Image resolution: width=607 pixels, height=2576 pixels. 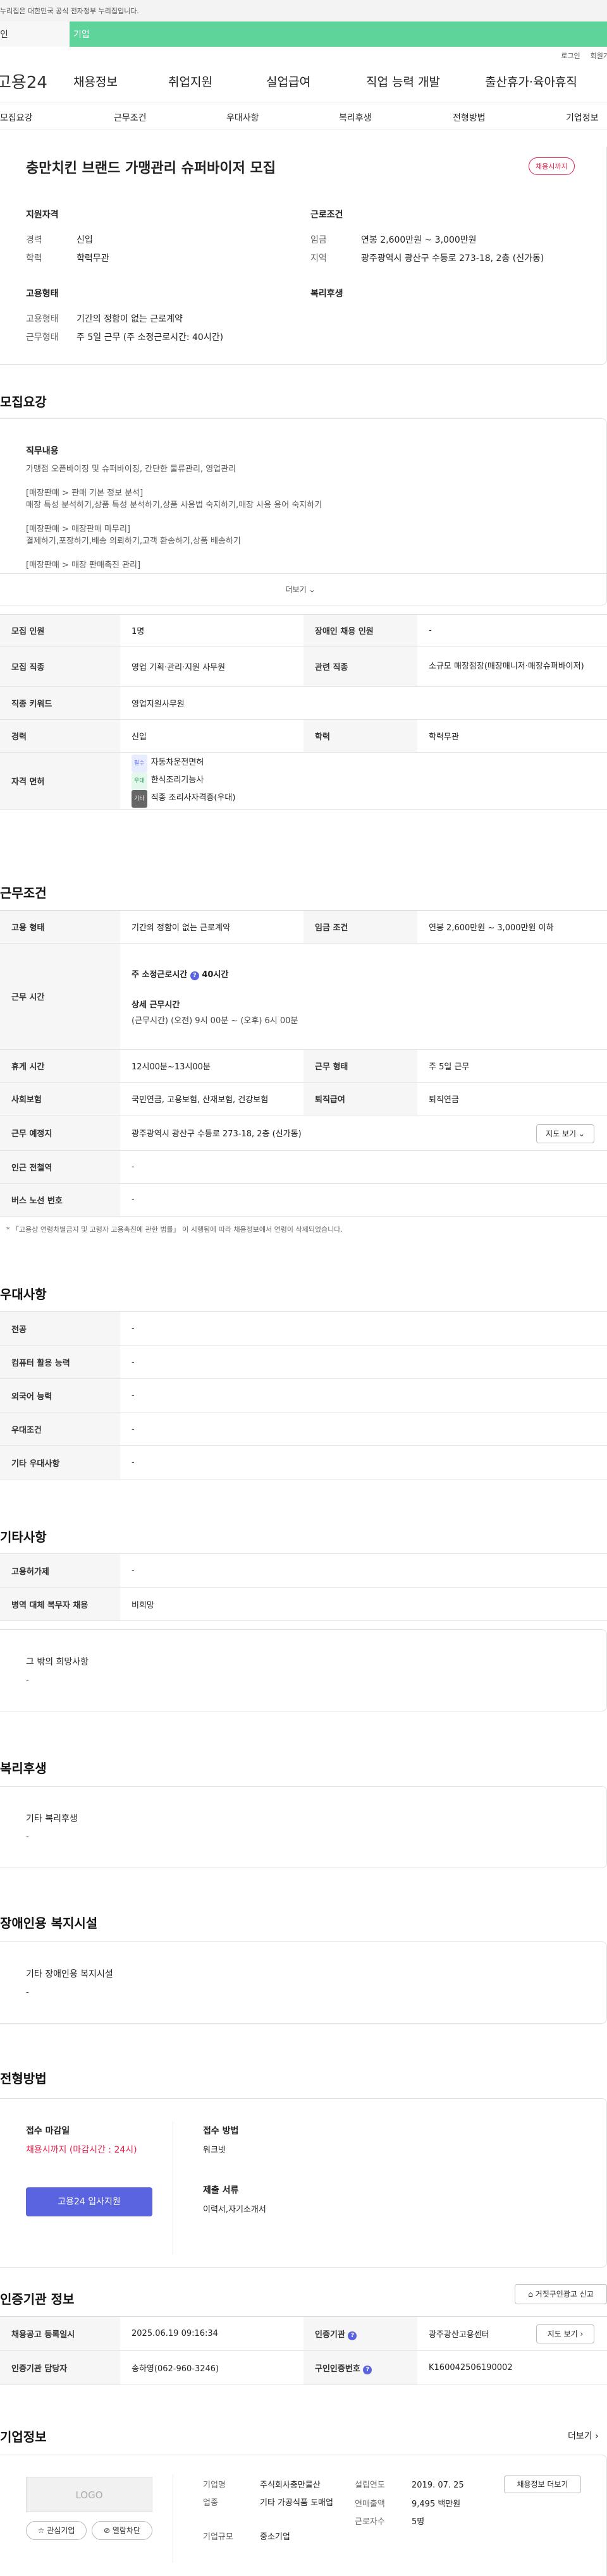 What do you see at coordinates (427, 258) in the screenshot?
I see `location-pair: 지역 광주광역시 광산구 수등로 273-18, 2층 (신가동)` at bounding box center [427, 258].